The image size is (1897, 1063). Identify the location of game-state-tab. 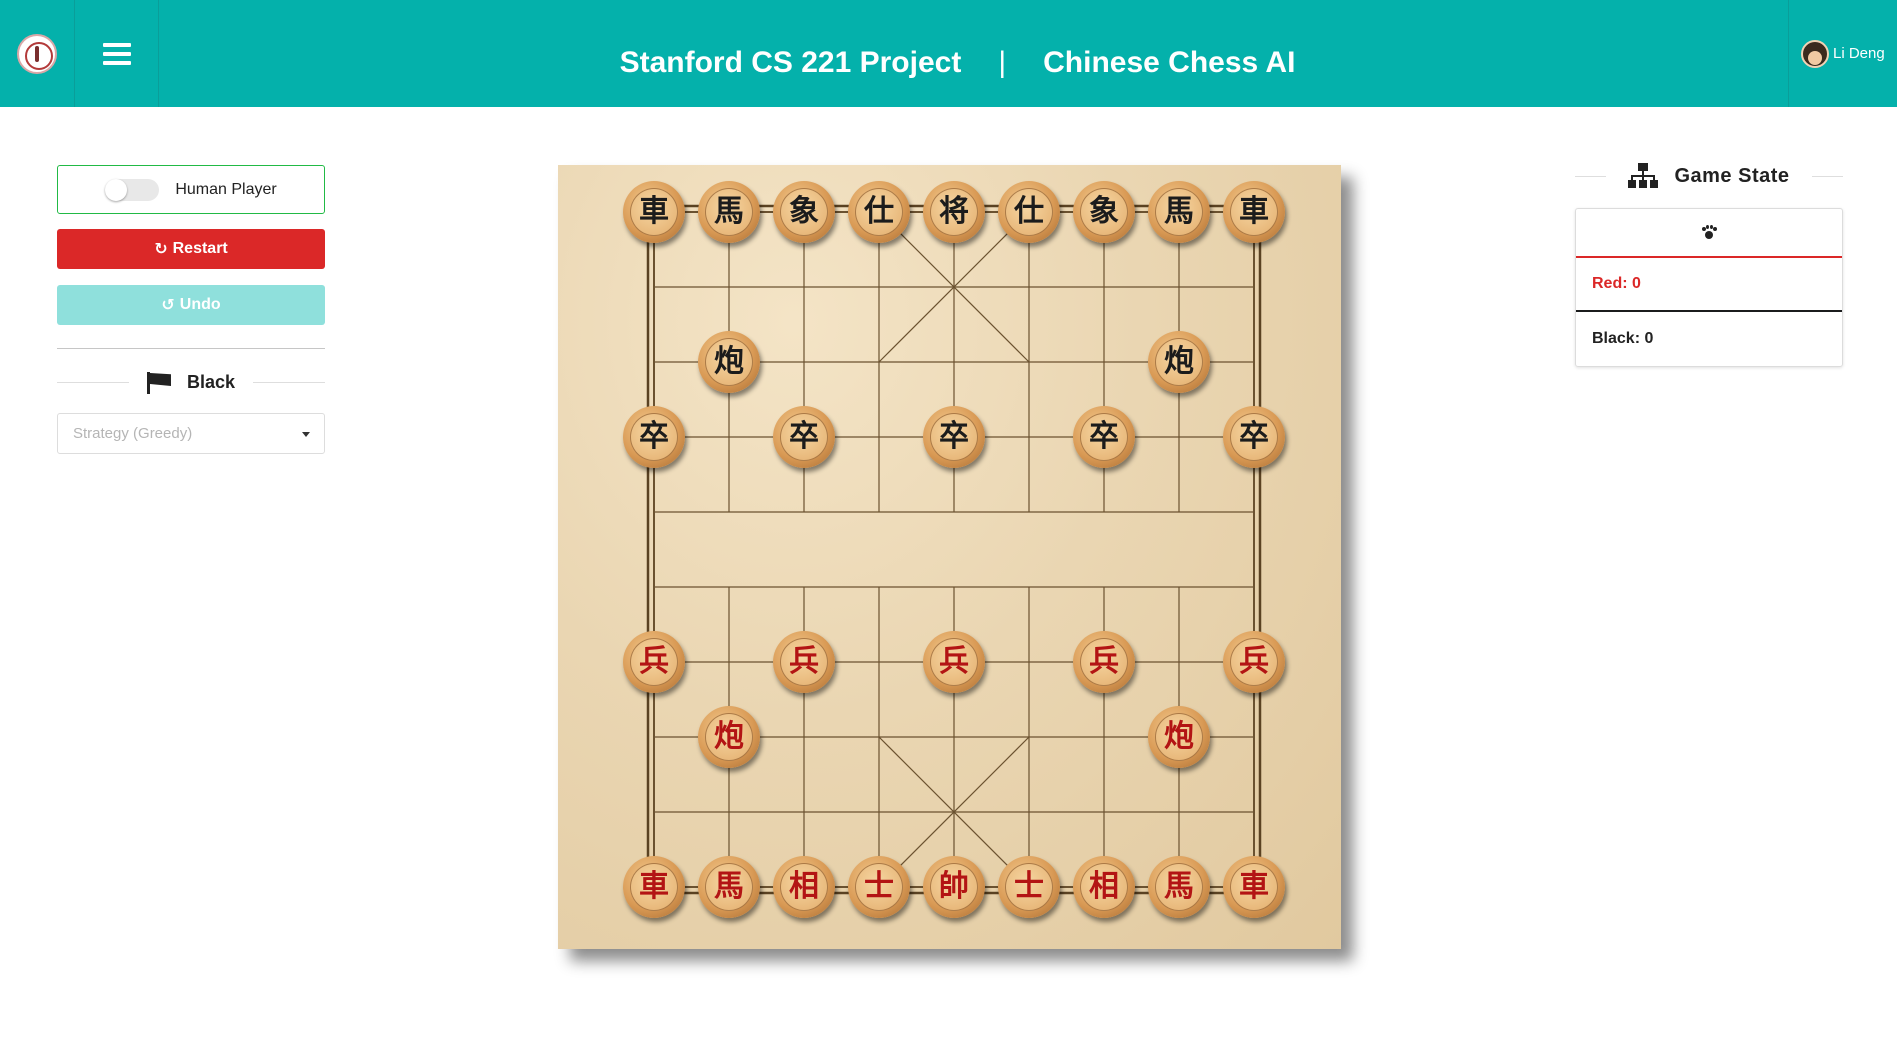
(1709, 233).